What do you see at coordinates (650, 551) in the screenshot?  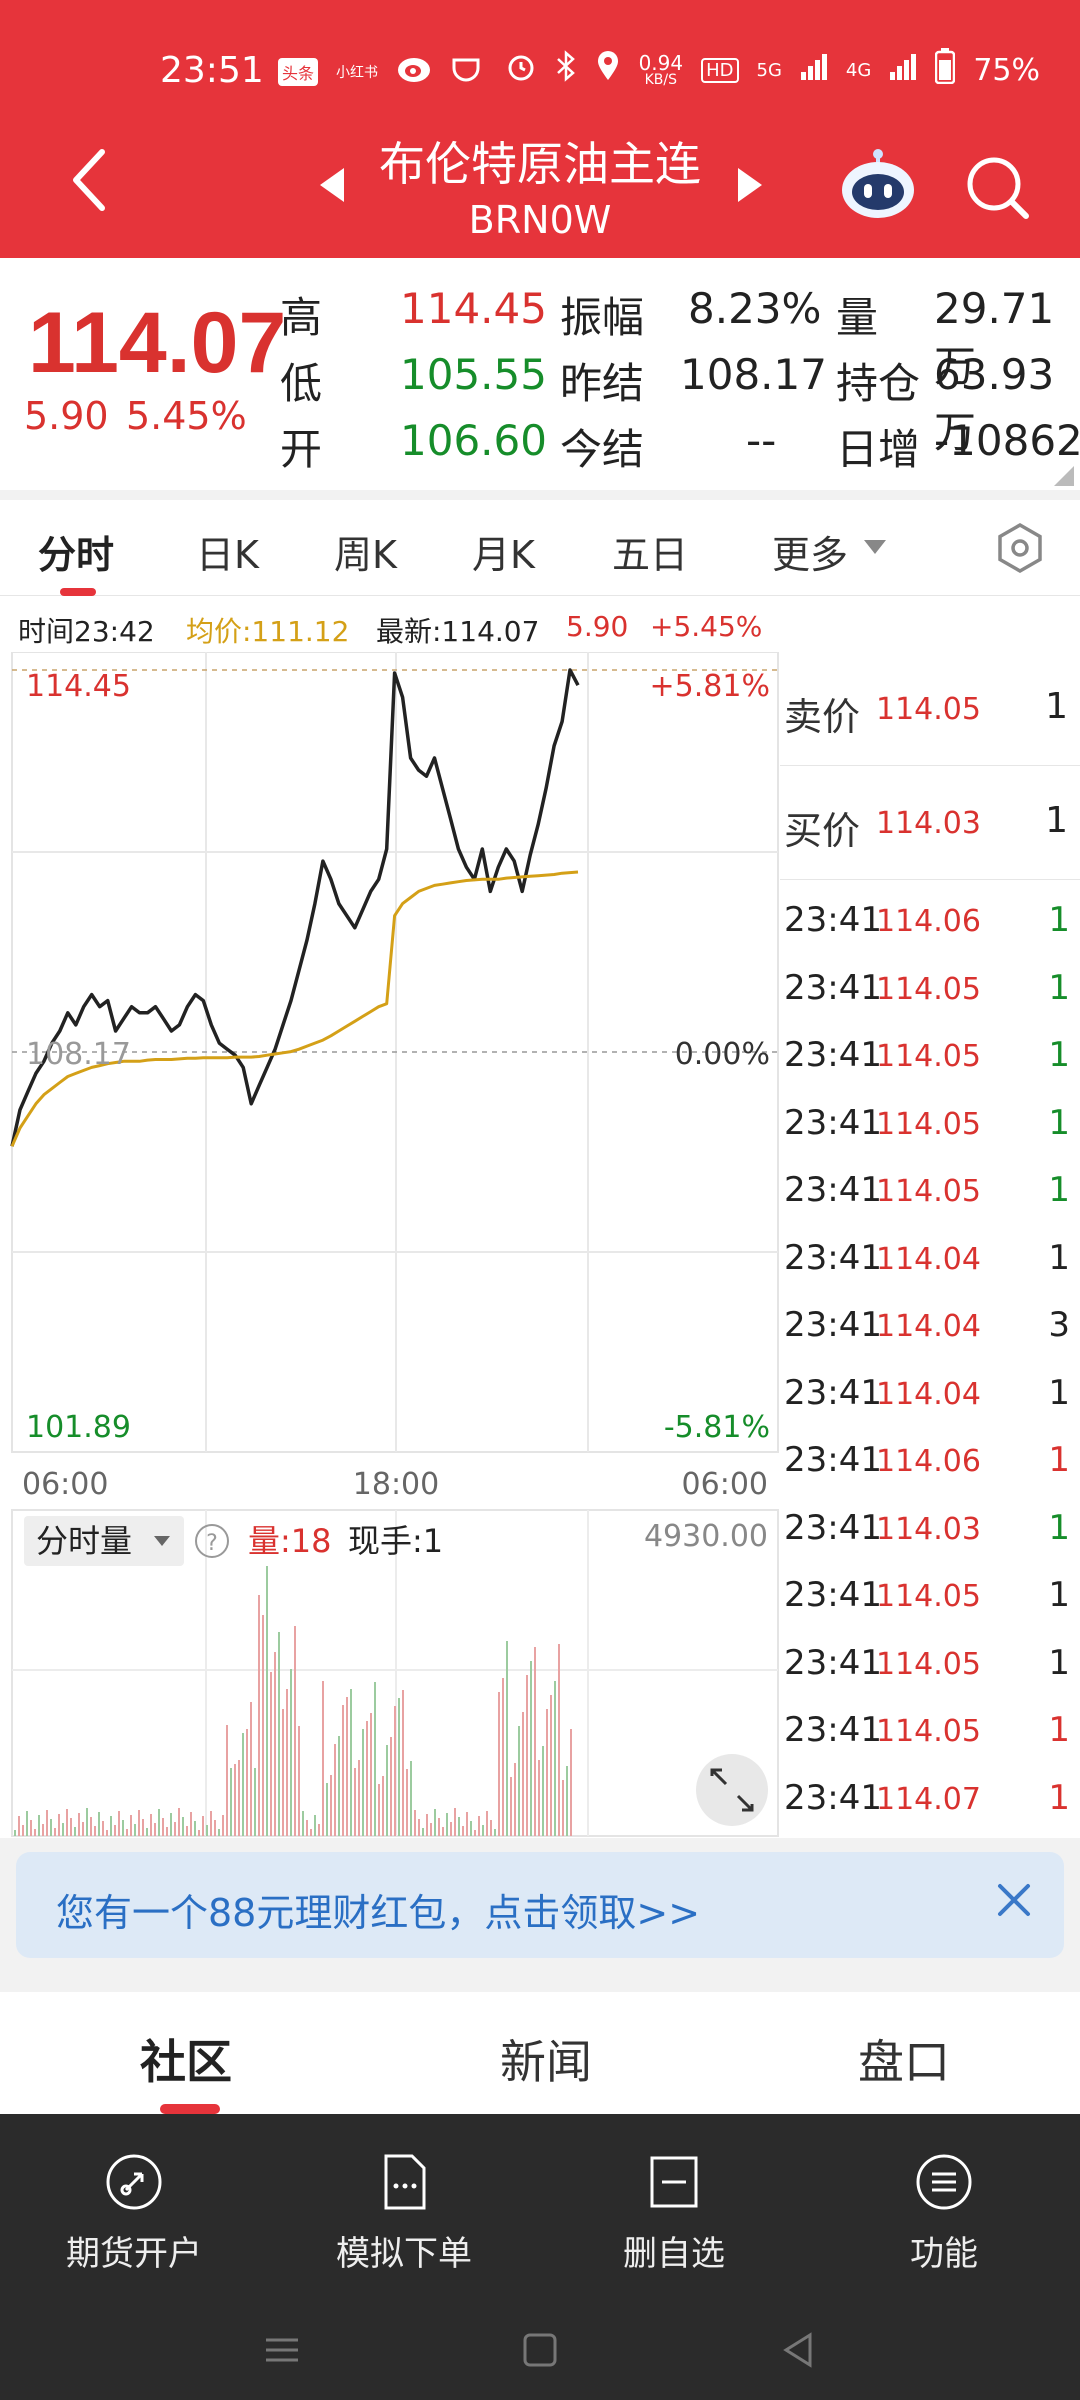 I see `tab-five-day: 五日` at bounding box center [650, 551].